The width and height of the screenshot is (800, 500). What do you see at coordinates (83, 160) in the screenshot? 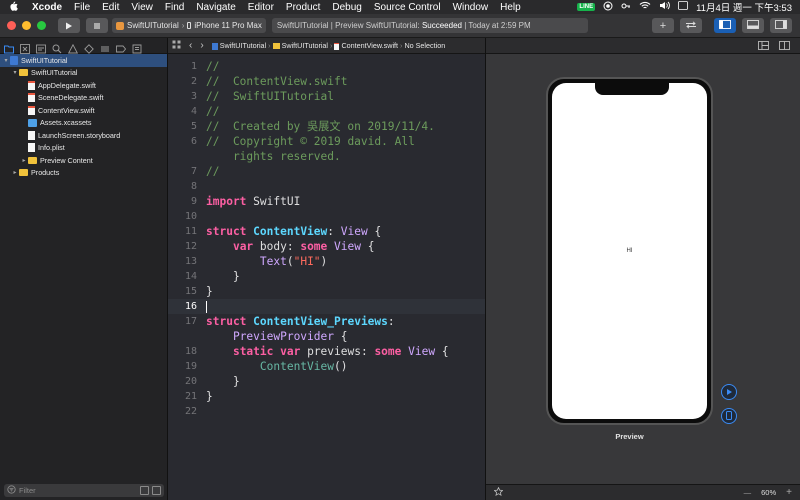
I see `tree-item: ▸ Preview Content` at bounding box center [83, 160].